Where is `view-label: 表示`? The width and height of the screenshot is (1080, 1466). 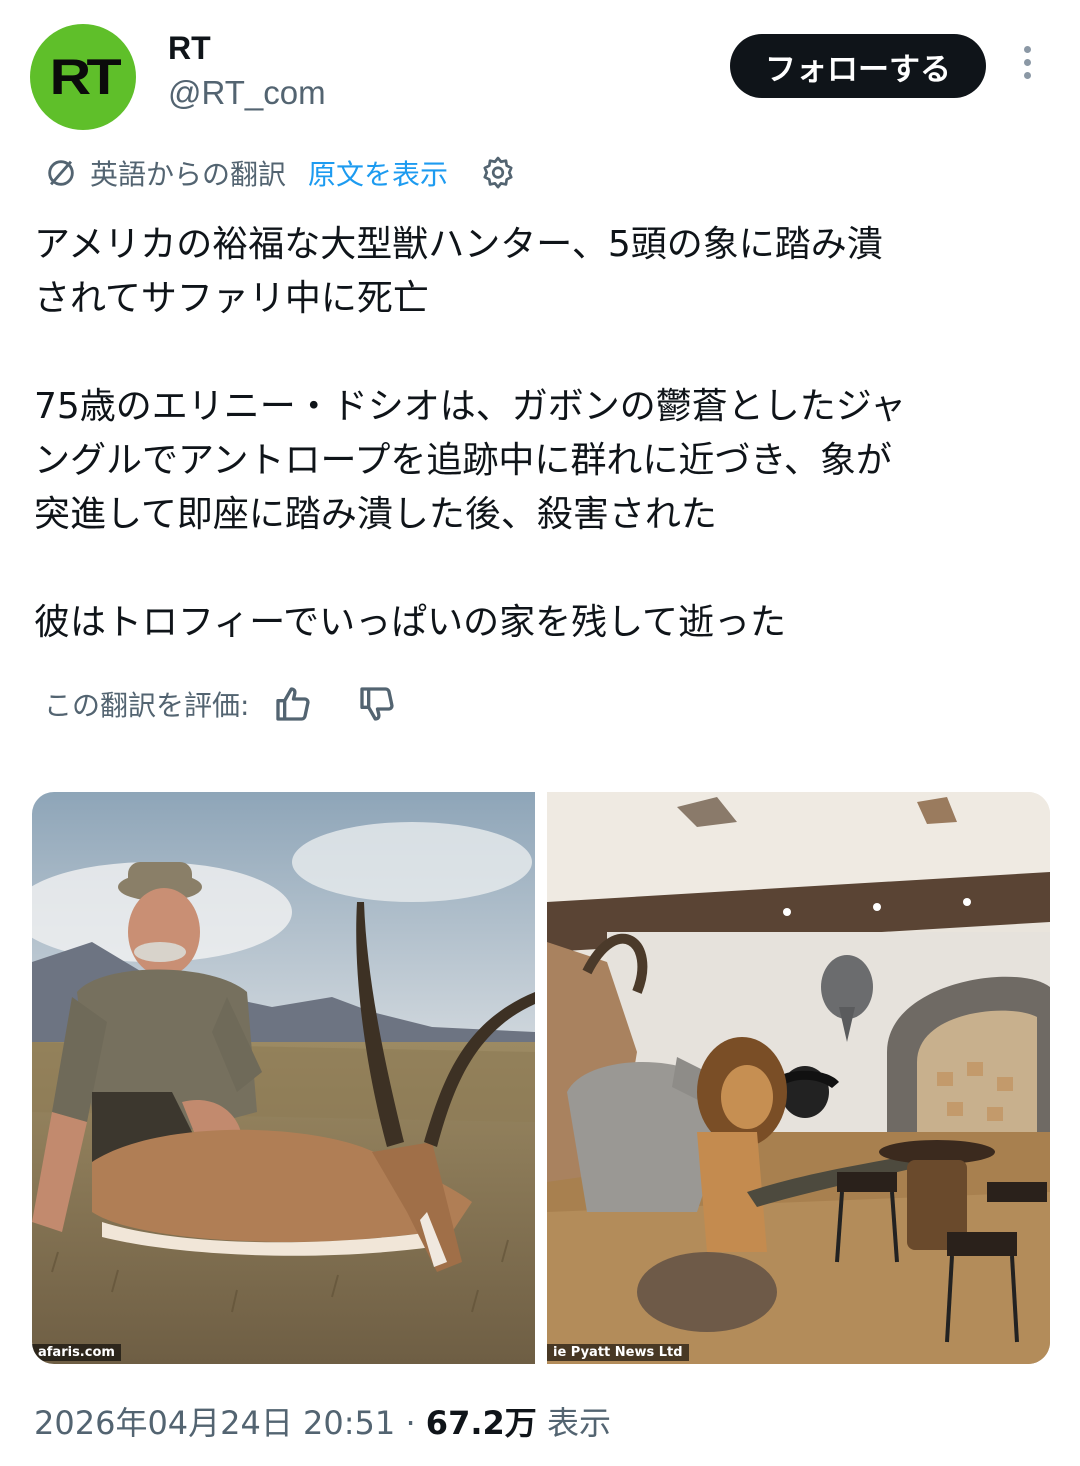
view-label: 表示 is located at coordinates (578, 1423).